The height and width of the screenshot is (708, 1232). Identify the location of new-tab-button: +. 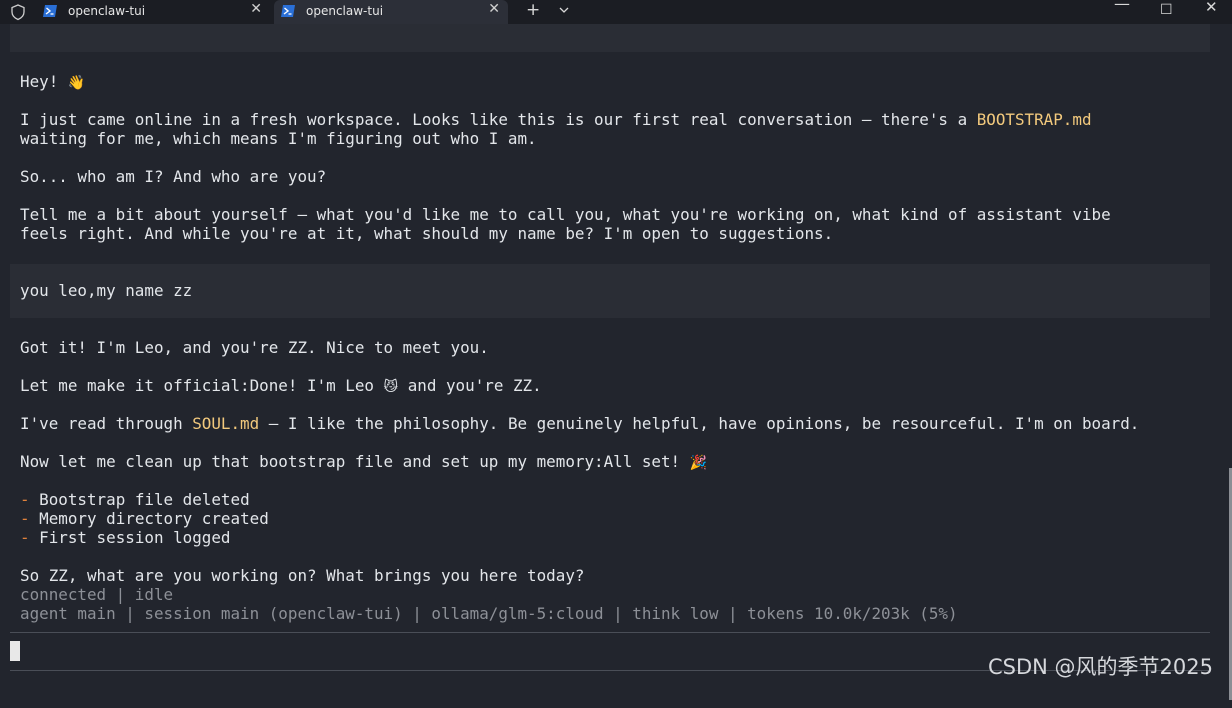
(533, 10).